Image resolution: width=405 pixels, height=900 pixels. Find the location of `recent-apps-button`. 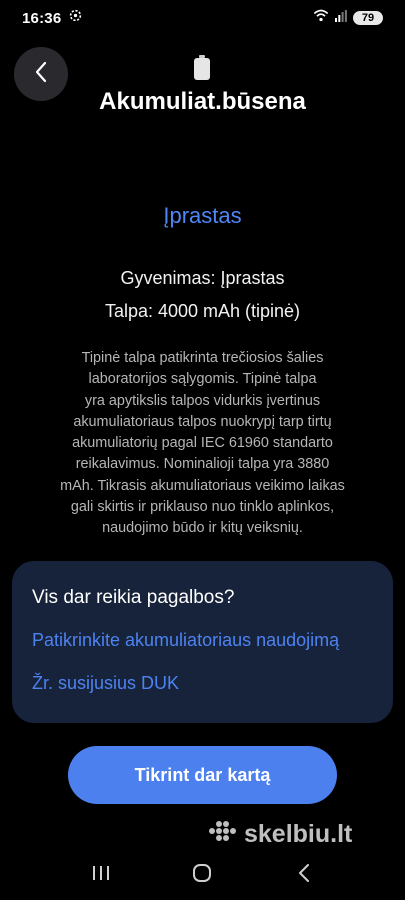

recent-apps-button is located at coordinates (101, 875).